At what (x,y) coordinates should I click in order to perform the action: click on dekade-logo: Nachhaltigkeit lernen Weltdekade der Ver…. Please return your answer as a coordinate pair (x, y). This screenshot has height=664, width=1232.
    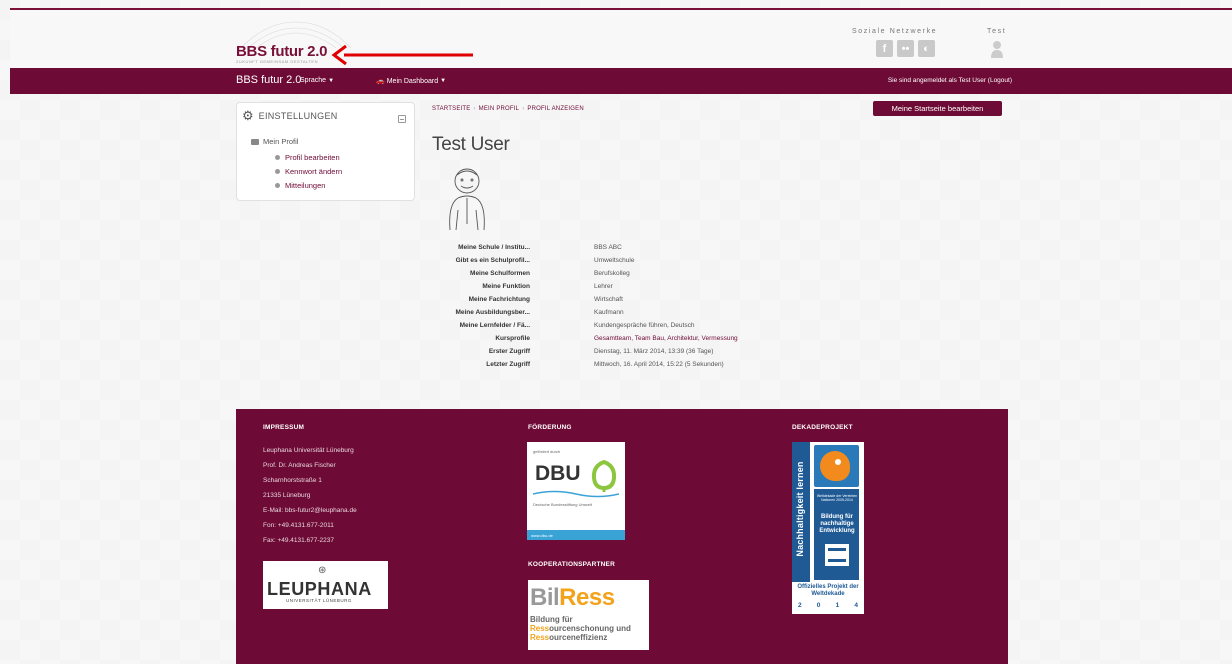
    Looking at the image, I should click on (828, 528).